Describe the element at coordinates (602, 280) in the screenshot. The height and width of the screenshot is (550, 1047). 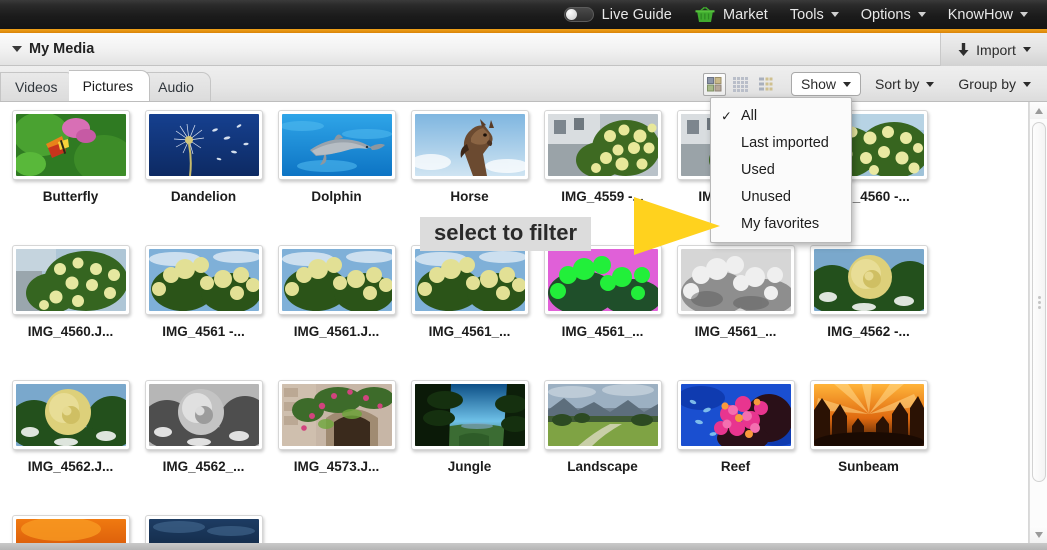
I see `tree-magenta-green-thumbnail-image` at that location.